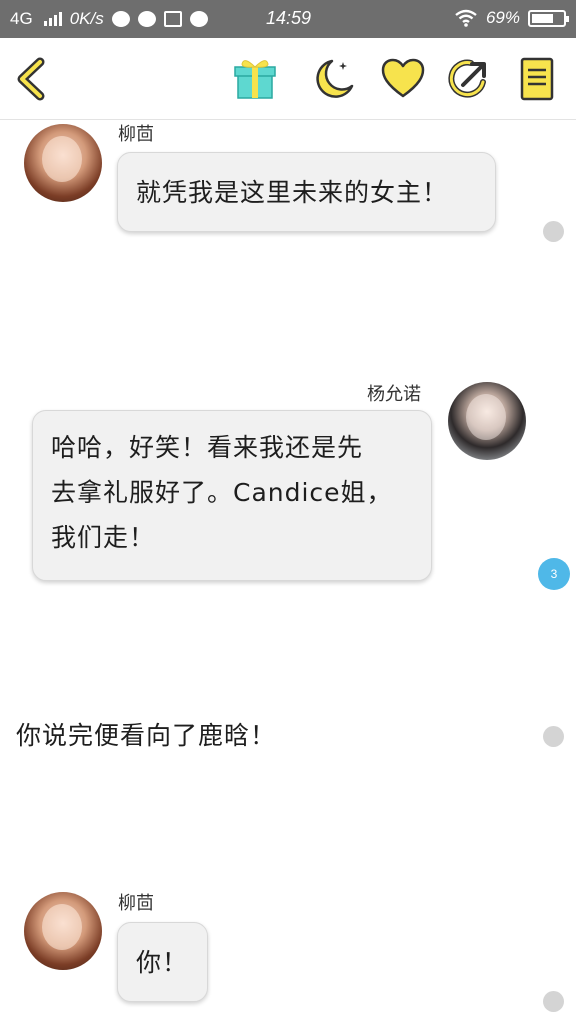  I want to click on message-bubble: 就凭我是这里未来的女主！, so click(306, 192).